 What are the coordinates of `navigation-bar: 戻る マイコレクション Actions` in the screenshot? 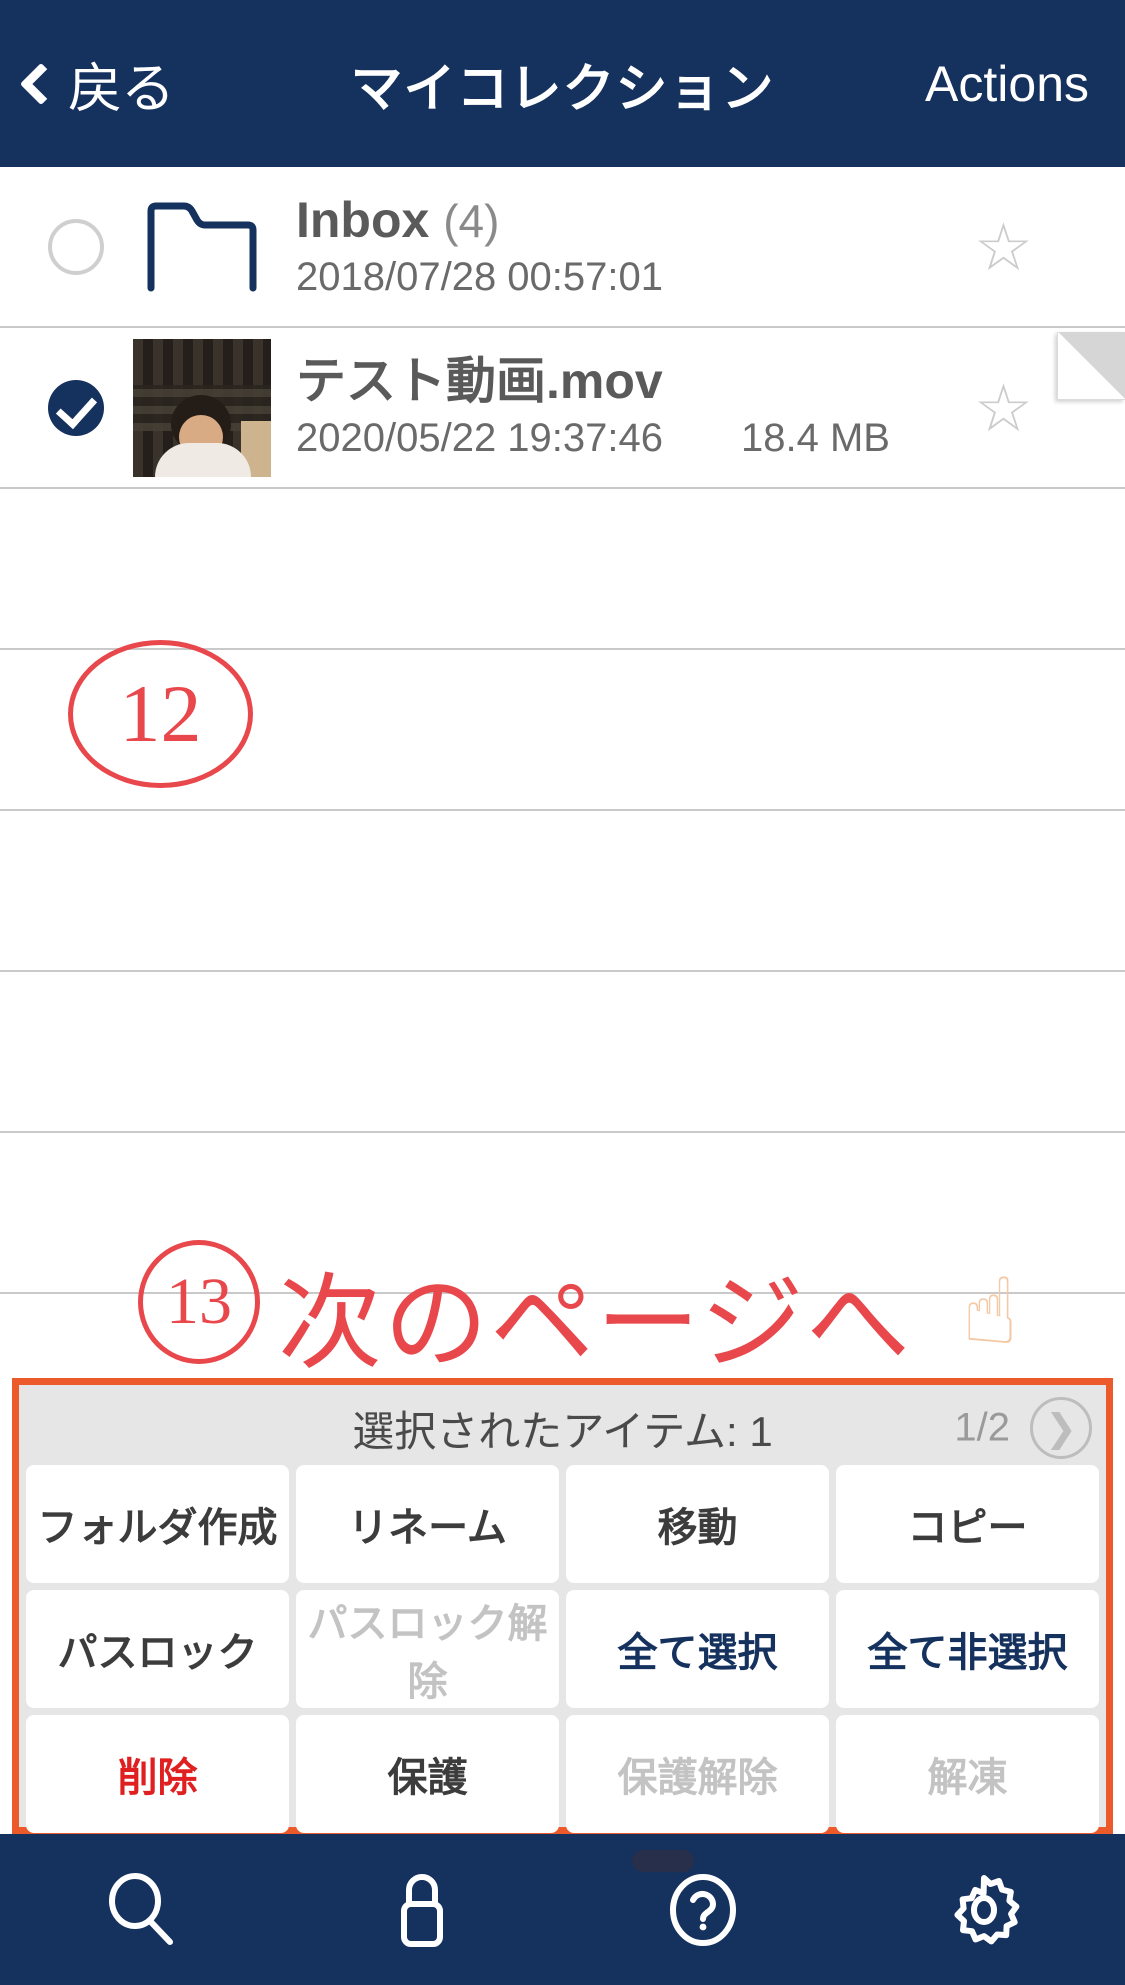 It's located at (562, 83).